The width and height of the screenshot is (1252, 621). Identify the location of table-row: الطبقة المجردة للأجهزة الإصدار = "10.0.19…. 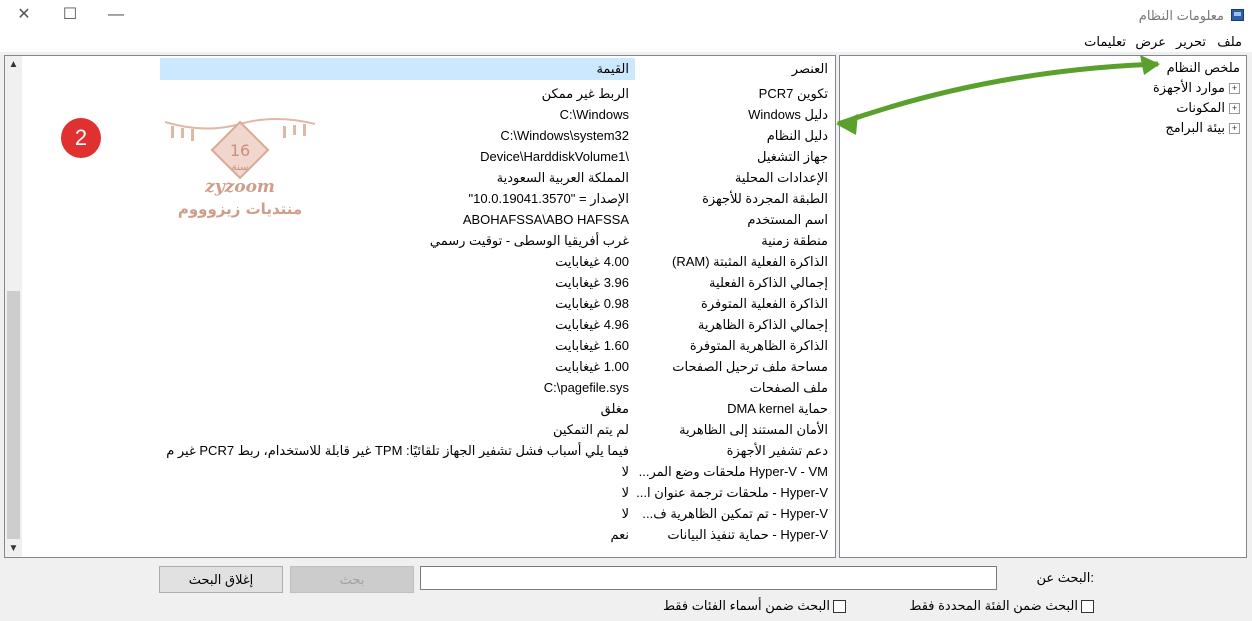
(420, 198).